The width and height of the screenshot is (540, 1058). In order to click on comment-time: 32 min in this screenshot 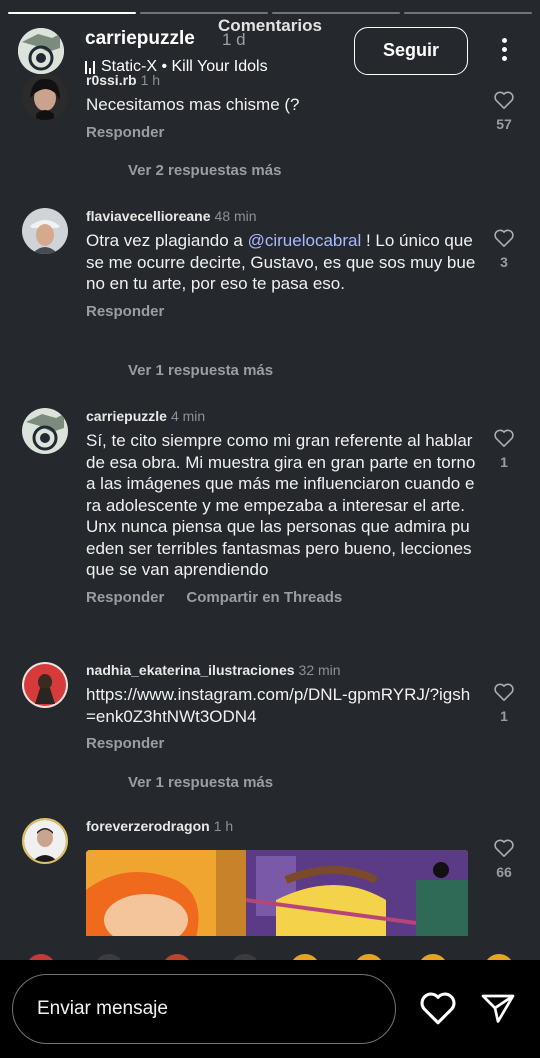, I will do `click(319, 670)`.